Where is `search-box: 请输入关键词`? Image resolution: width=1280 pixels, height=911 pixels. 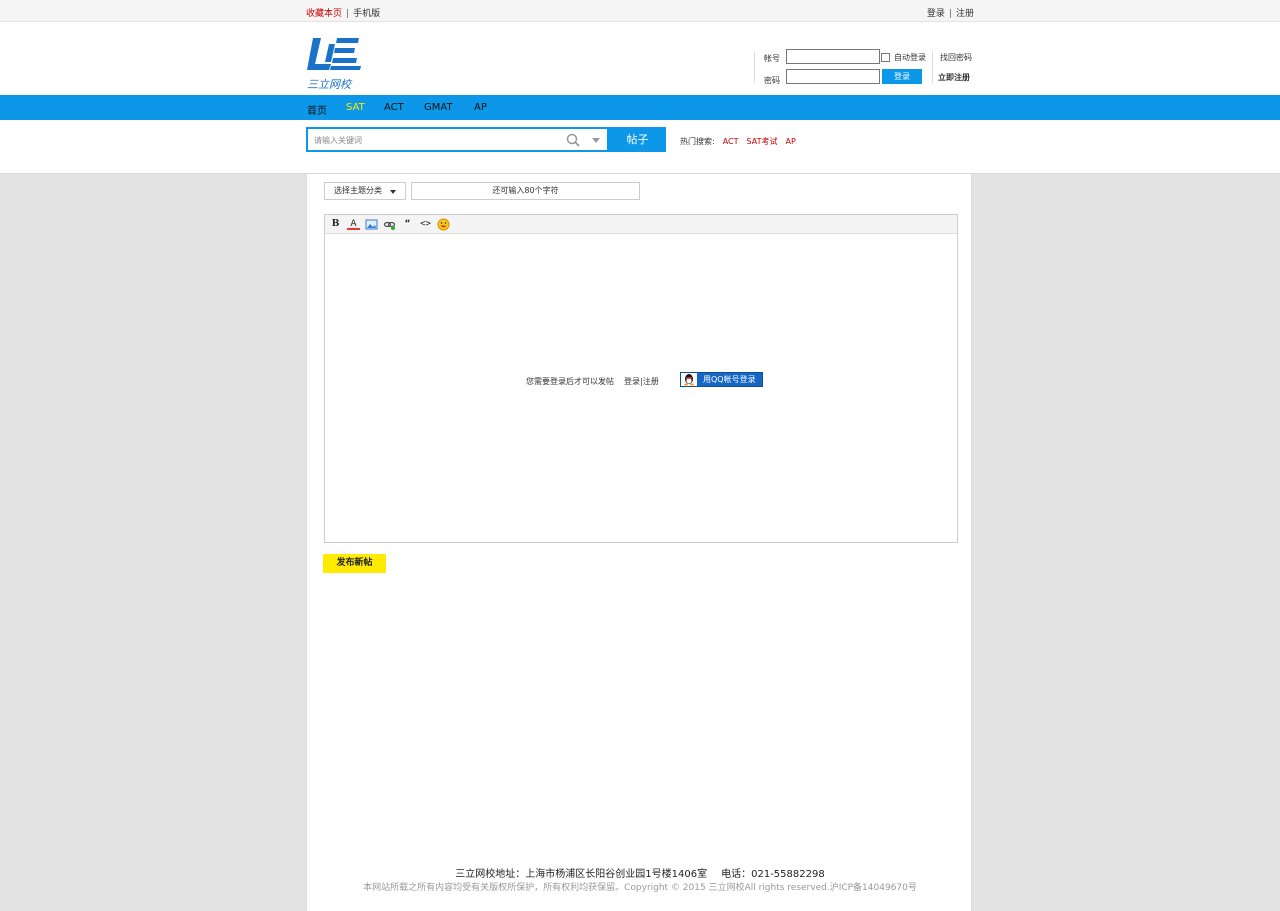
search-box: 请输入关键词 is located at coordinates (457, 139).